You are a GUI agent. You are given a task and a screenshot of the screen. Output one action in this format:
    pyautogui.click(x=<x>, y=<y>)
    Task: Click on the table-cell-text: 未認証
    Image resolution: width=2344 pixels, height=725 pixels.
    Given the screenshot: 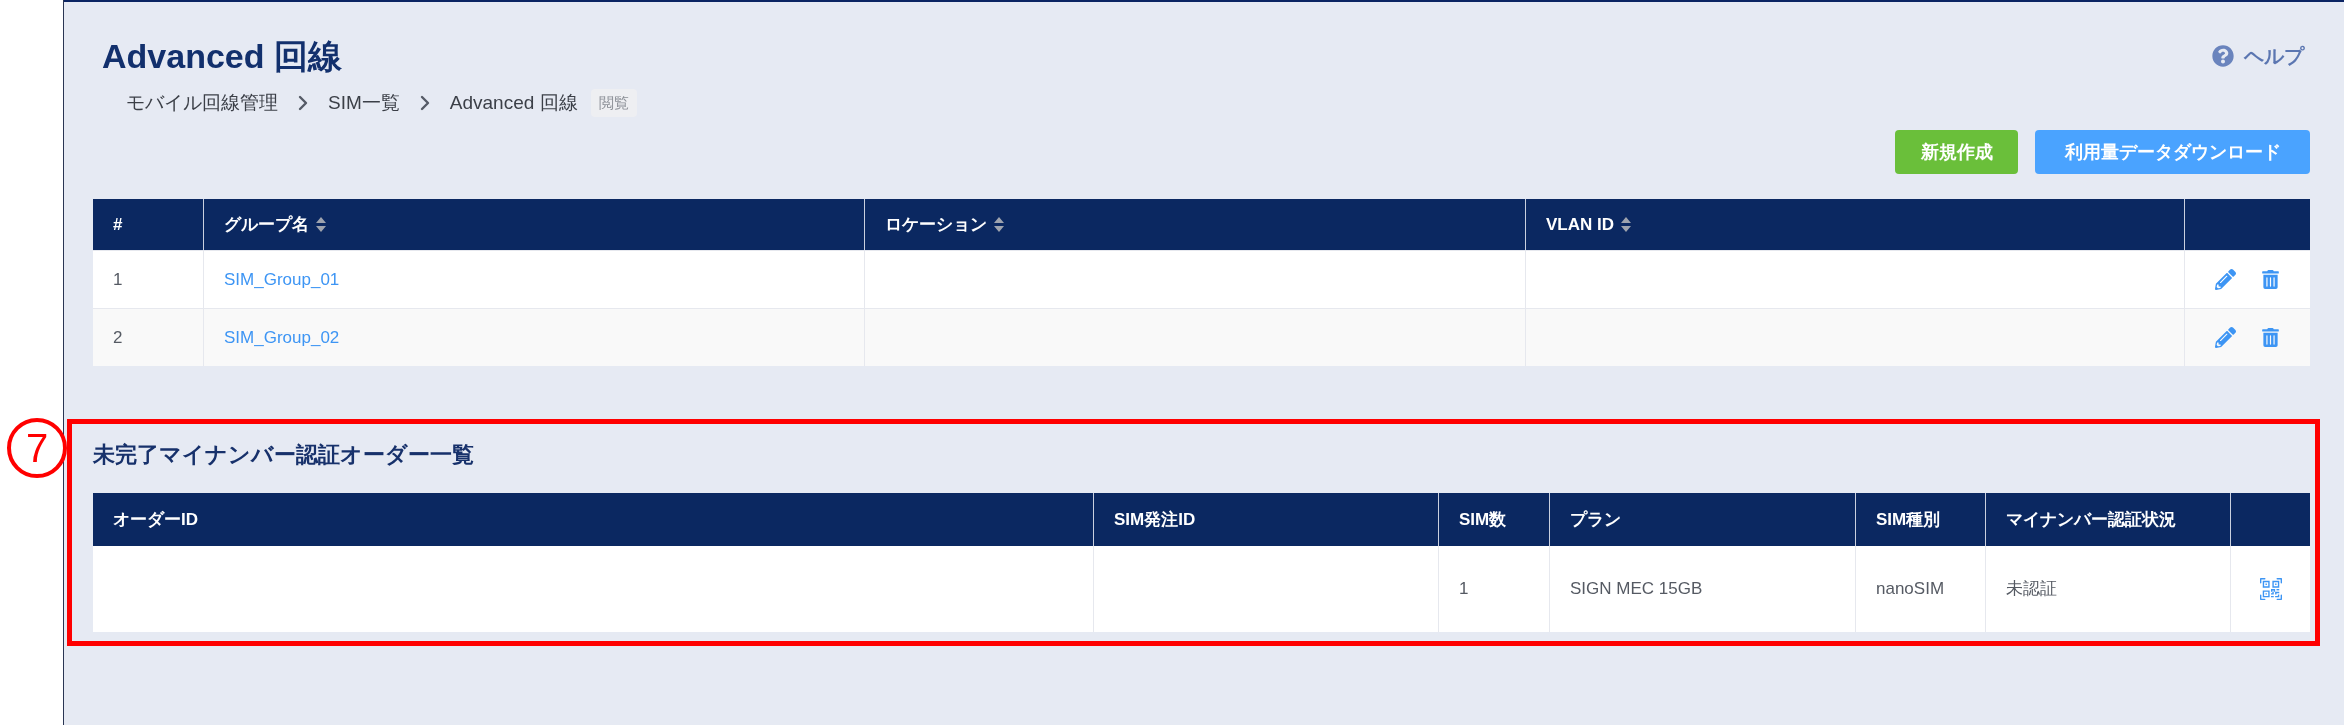 What is the action you would take?
    pyautogui.click(x=2031, y=589)
    